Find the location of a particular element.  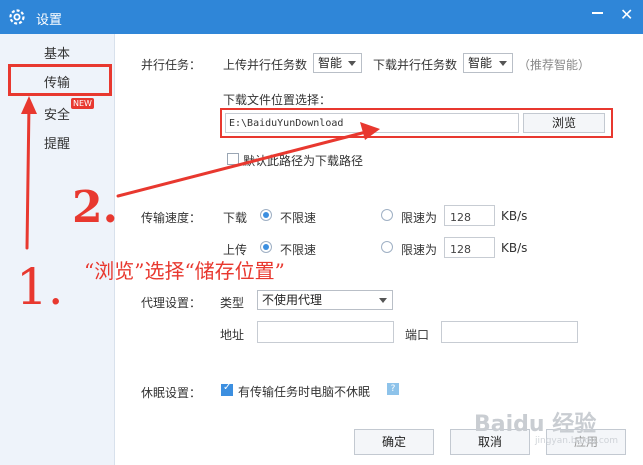

annotation-step-2: 2. is located at coordinates (95, 207).